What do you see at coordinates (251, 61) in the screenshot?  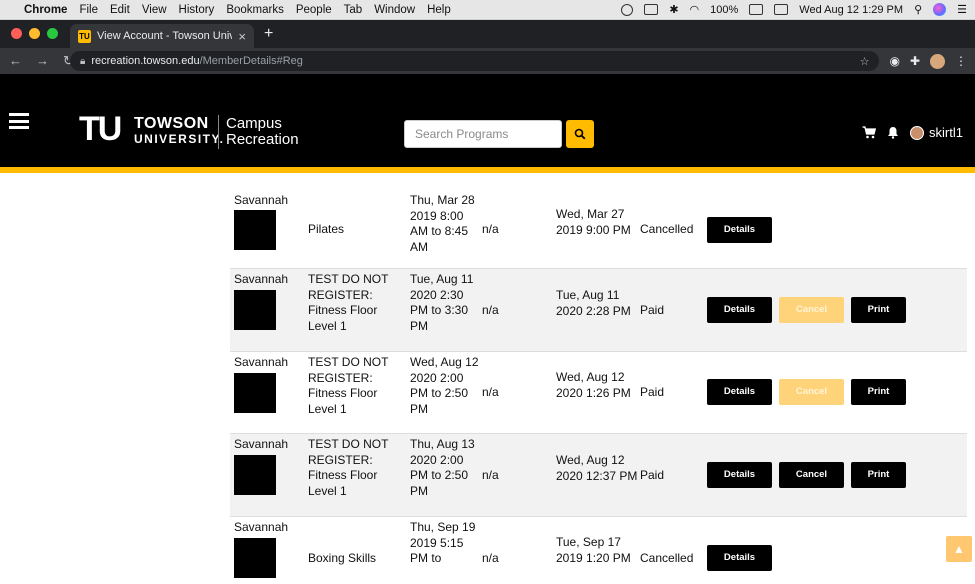 I see `url-path: /MemberDetails#Reg` at bounding box center [251, 61].